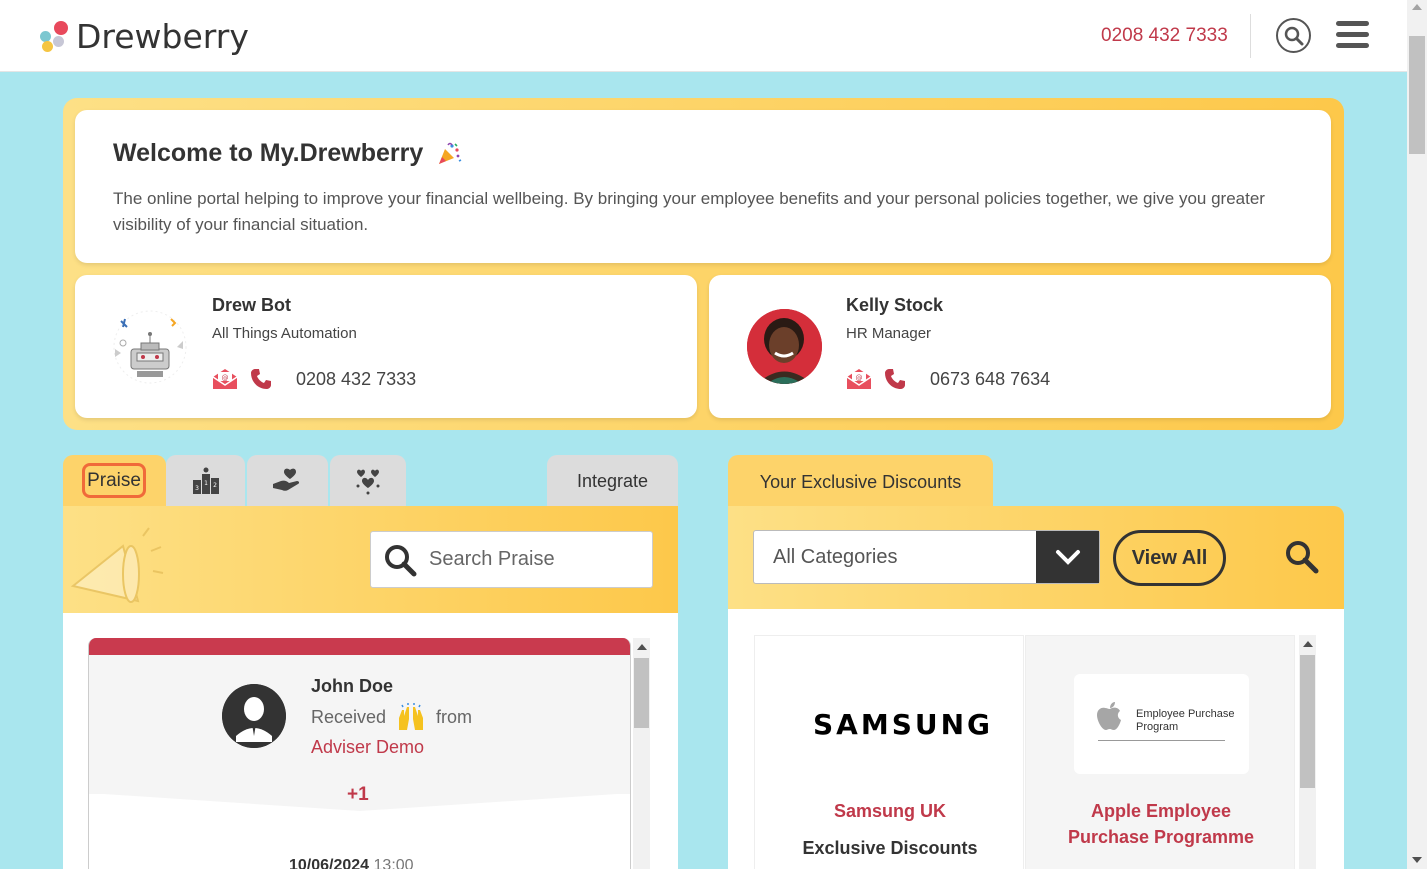  Describe the element at coordinates (990, 379) in the screenshot. I see `contact-phone: 0673 648 7634` at that location.